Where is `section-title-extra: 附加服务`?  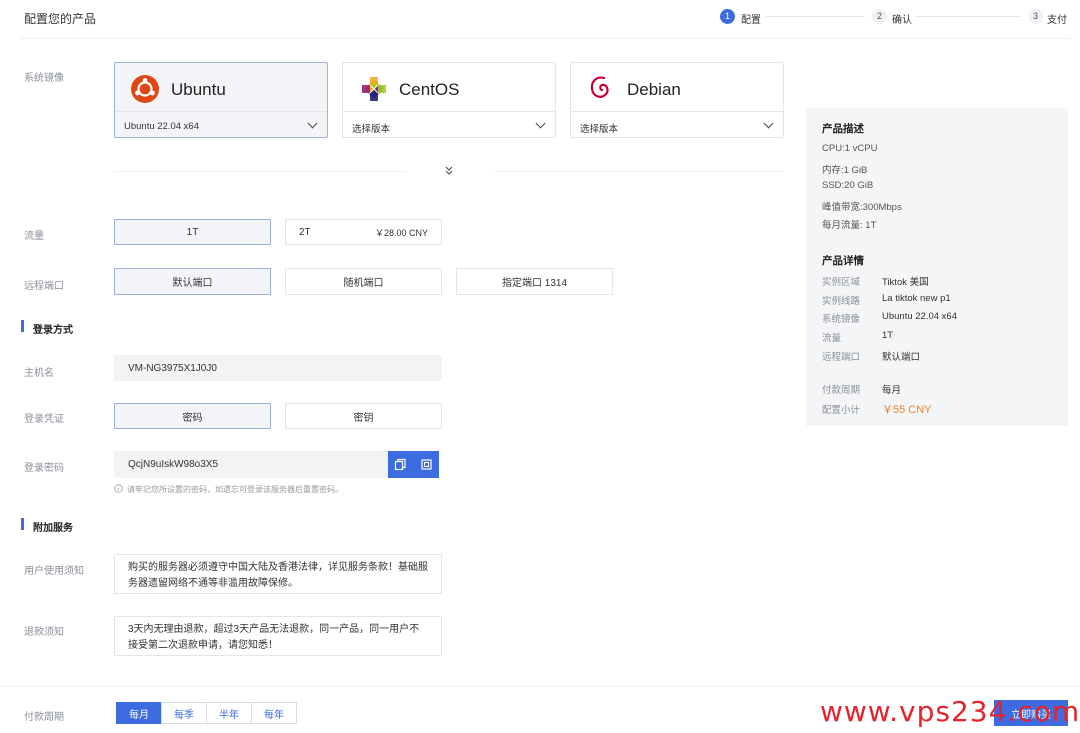 section-title-extra: 附加服务 is located at coordinates (53, 528).